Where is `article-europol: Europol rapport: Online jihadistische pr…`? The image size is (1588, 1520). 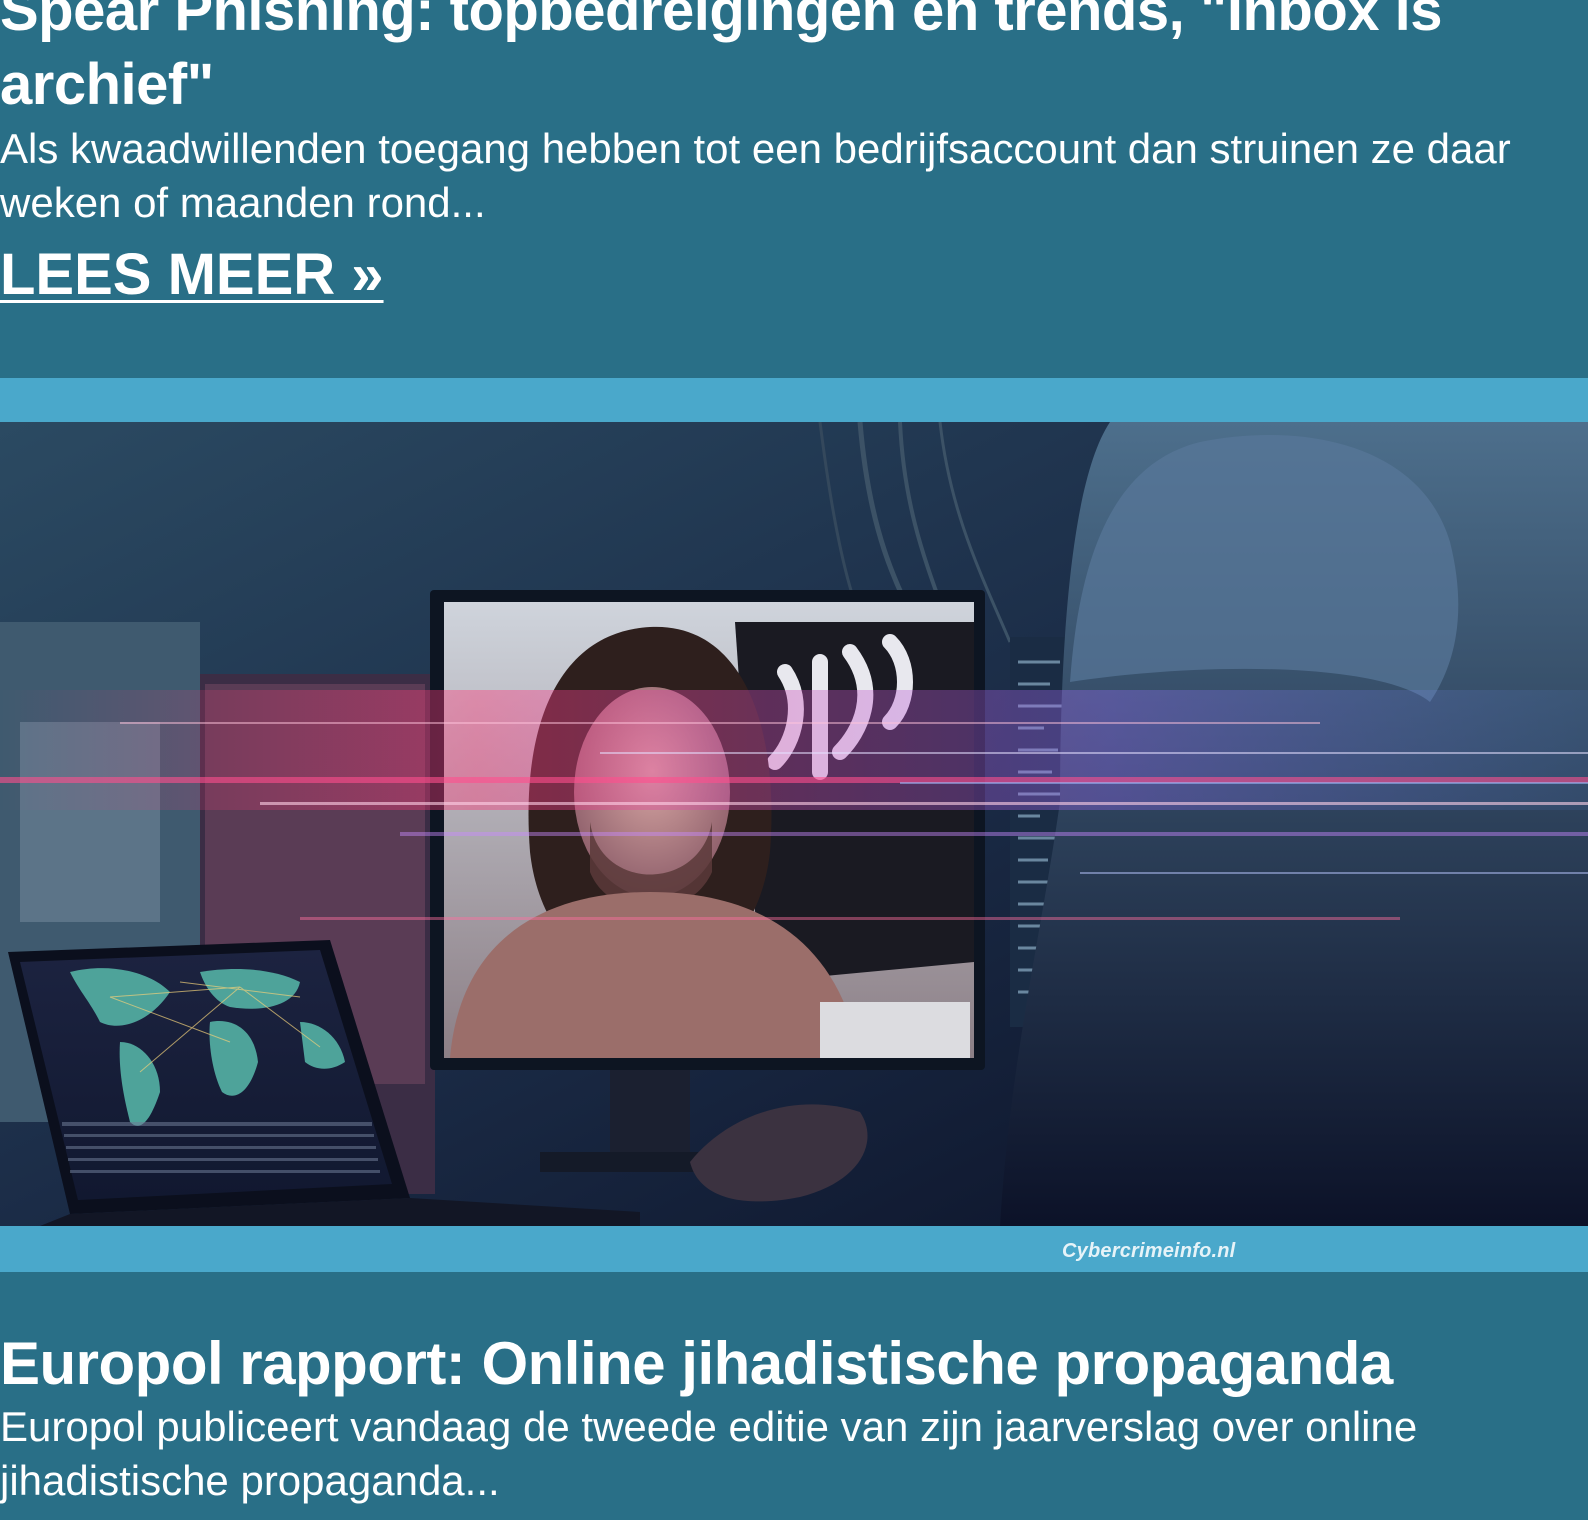
article-europol: Europol rapport: Online jihadistische pr… is located at coordinates (794, 1418).